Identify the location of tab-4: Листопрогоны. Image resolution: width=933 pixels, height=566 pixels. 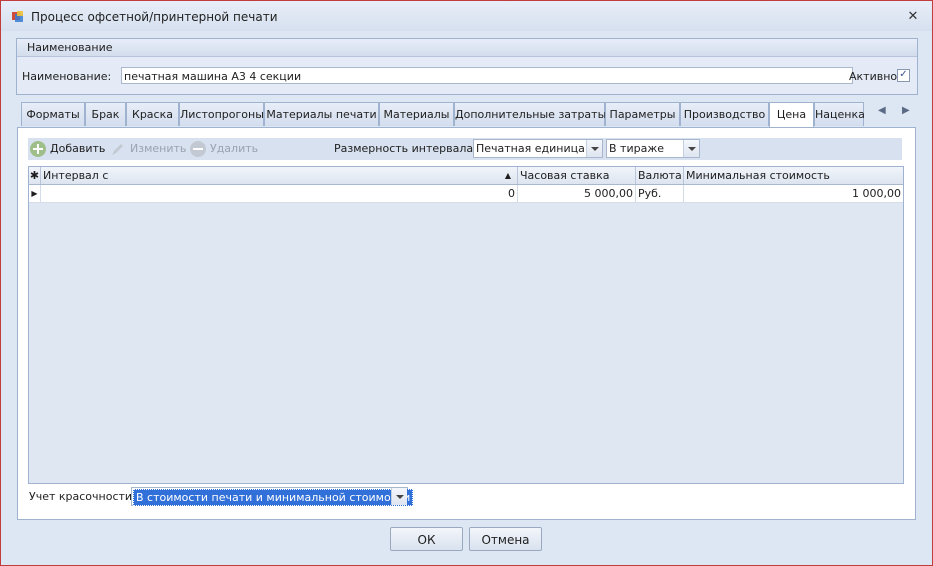
(221, 114).